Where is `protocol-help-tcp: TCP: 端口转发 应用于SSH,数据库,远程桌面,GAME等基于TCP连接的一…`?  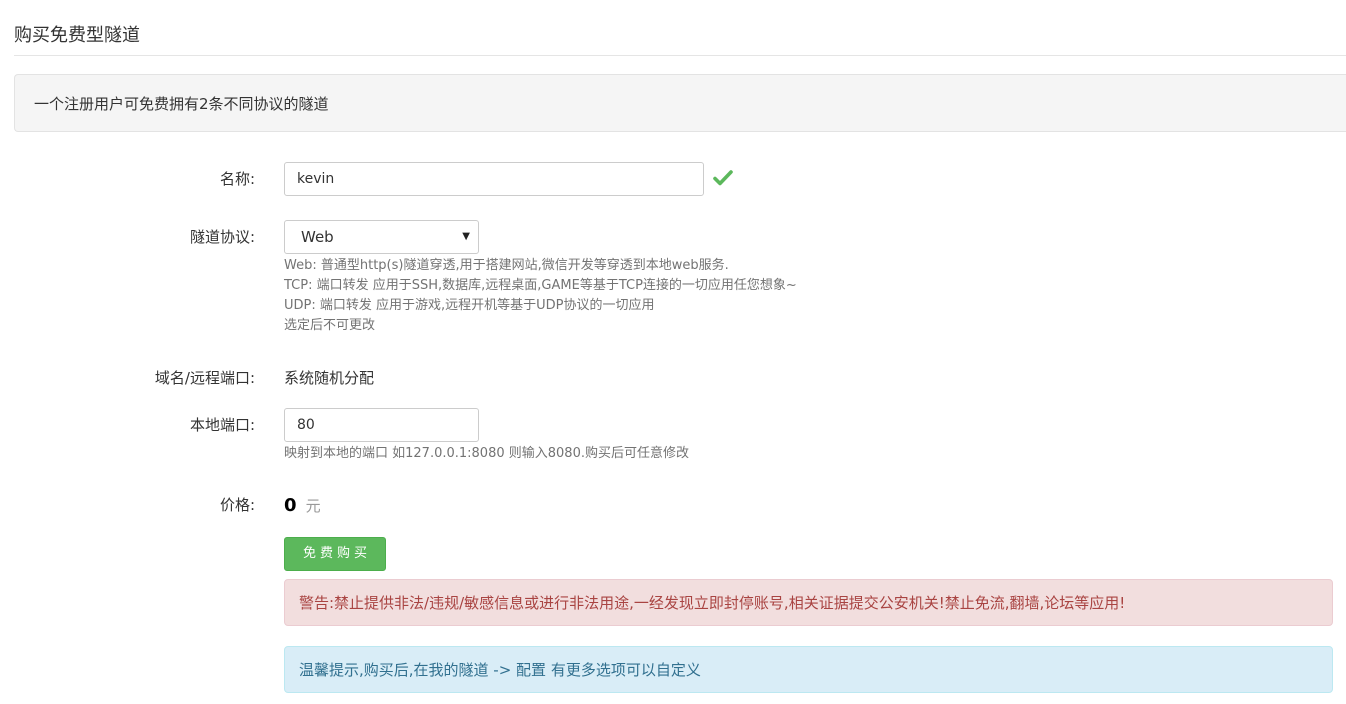 protocol-help-tcp: TCP: 端口转发 应用于SSH,数据库,远程桌面,GAME等基于TCP连接的一… is located at coordinates (540, 285).